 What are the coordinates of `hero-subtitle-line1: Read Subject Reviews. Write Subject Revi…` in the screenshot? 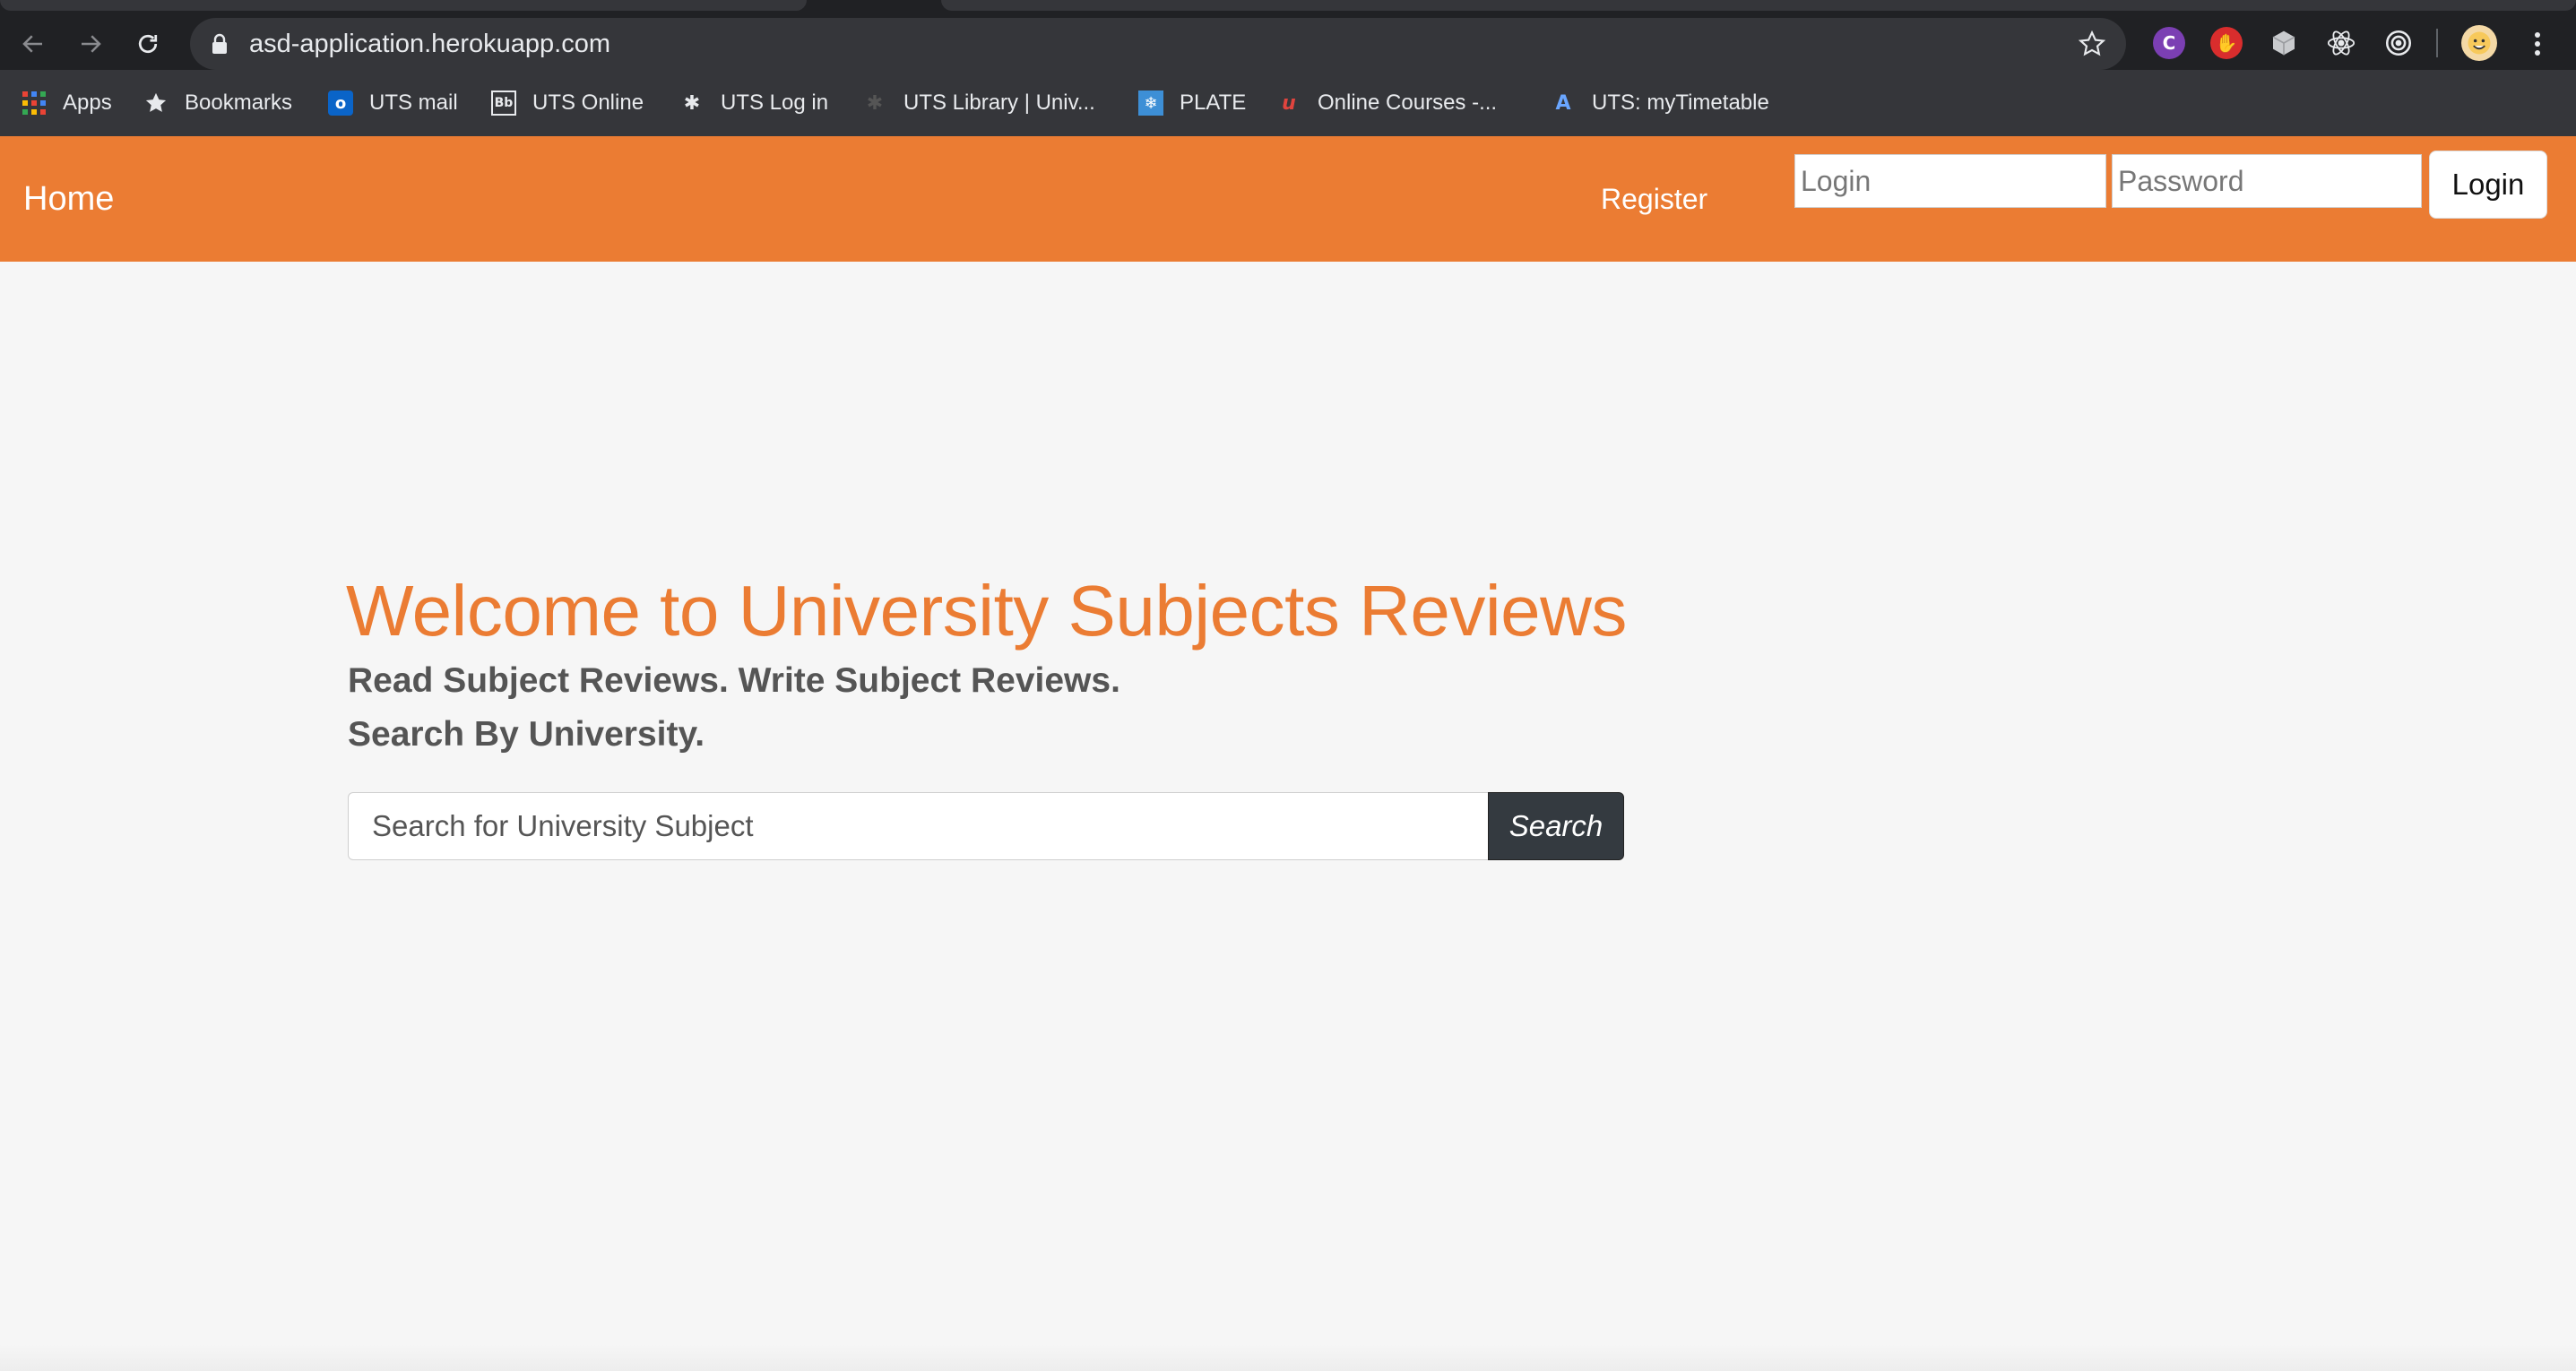 It's located at (734, 681).